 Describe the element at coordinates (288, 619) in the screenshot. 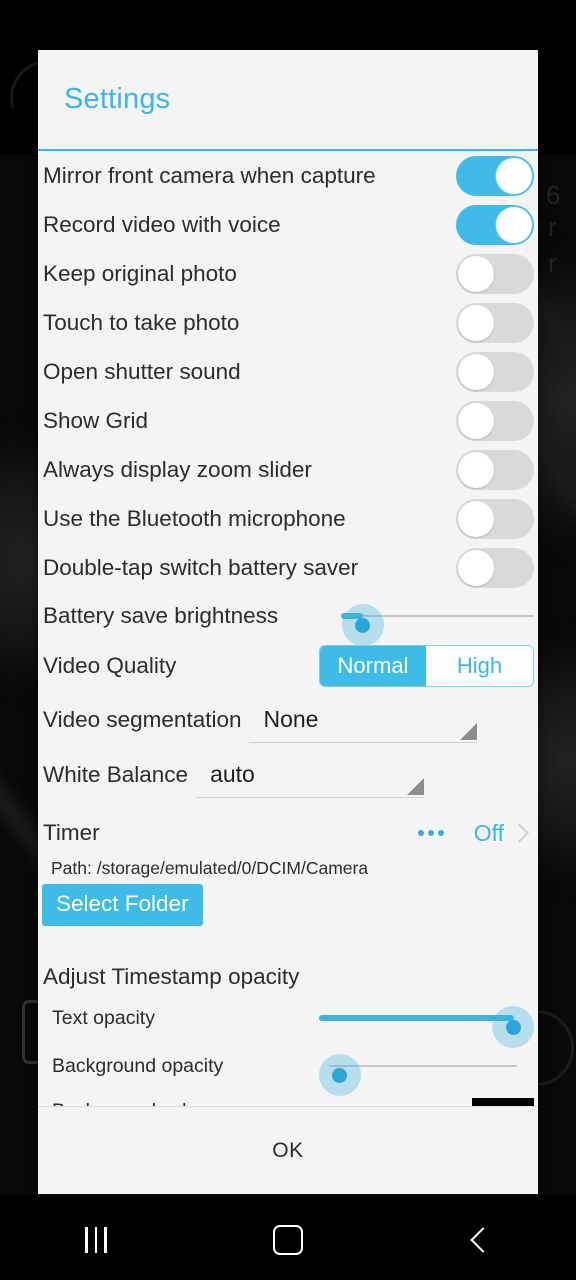

I see `setting-row-battery-save-brightness: Battery save brightness` at that location.